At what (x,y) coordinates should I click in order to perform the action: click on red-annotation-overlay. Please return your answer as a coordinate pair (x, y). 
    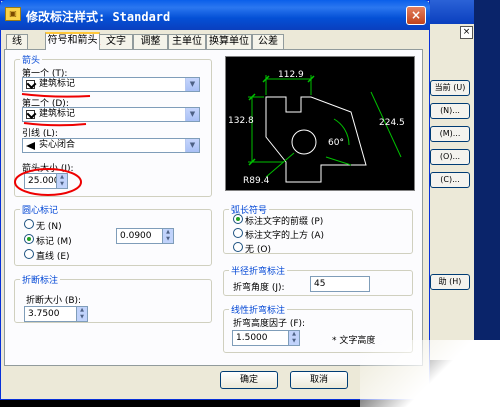
    Looking at the image, I should click on (57, 117).